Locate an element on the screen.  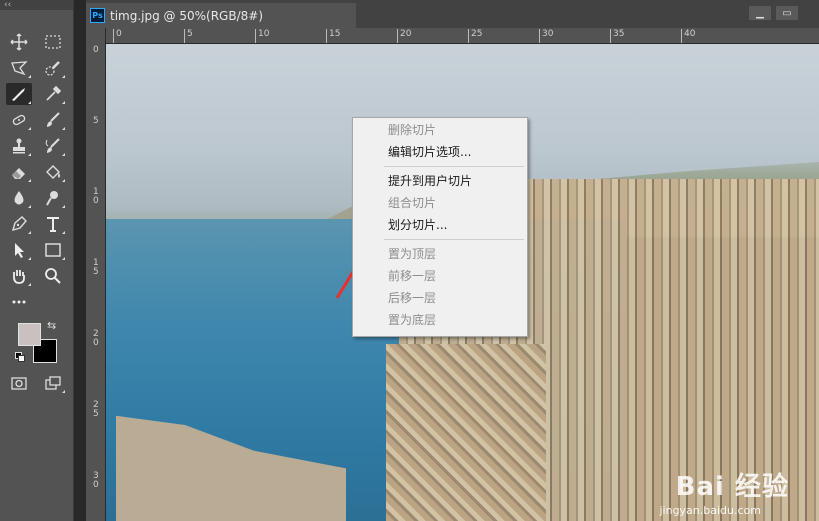
ruler-tick-label: 15 is located at coordinates (335, 34).